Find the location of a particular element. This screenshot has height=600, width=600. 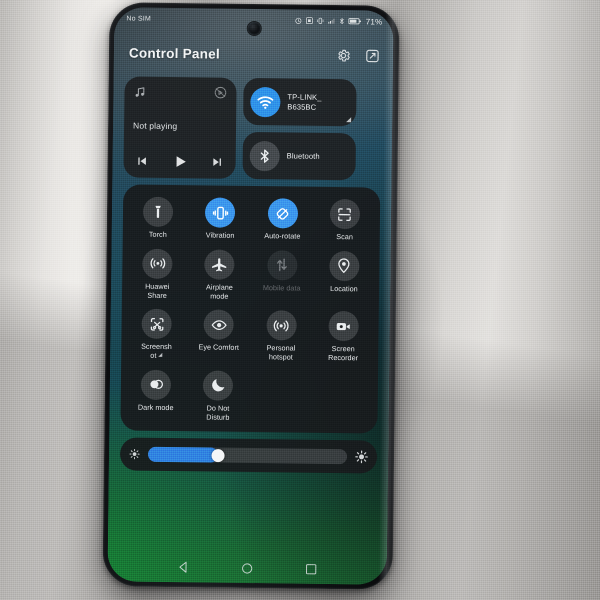

settings-gear-icon is located at coordinates (343, 55).